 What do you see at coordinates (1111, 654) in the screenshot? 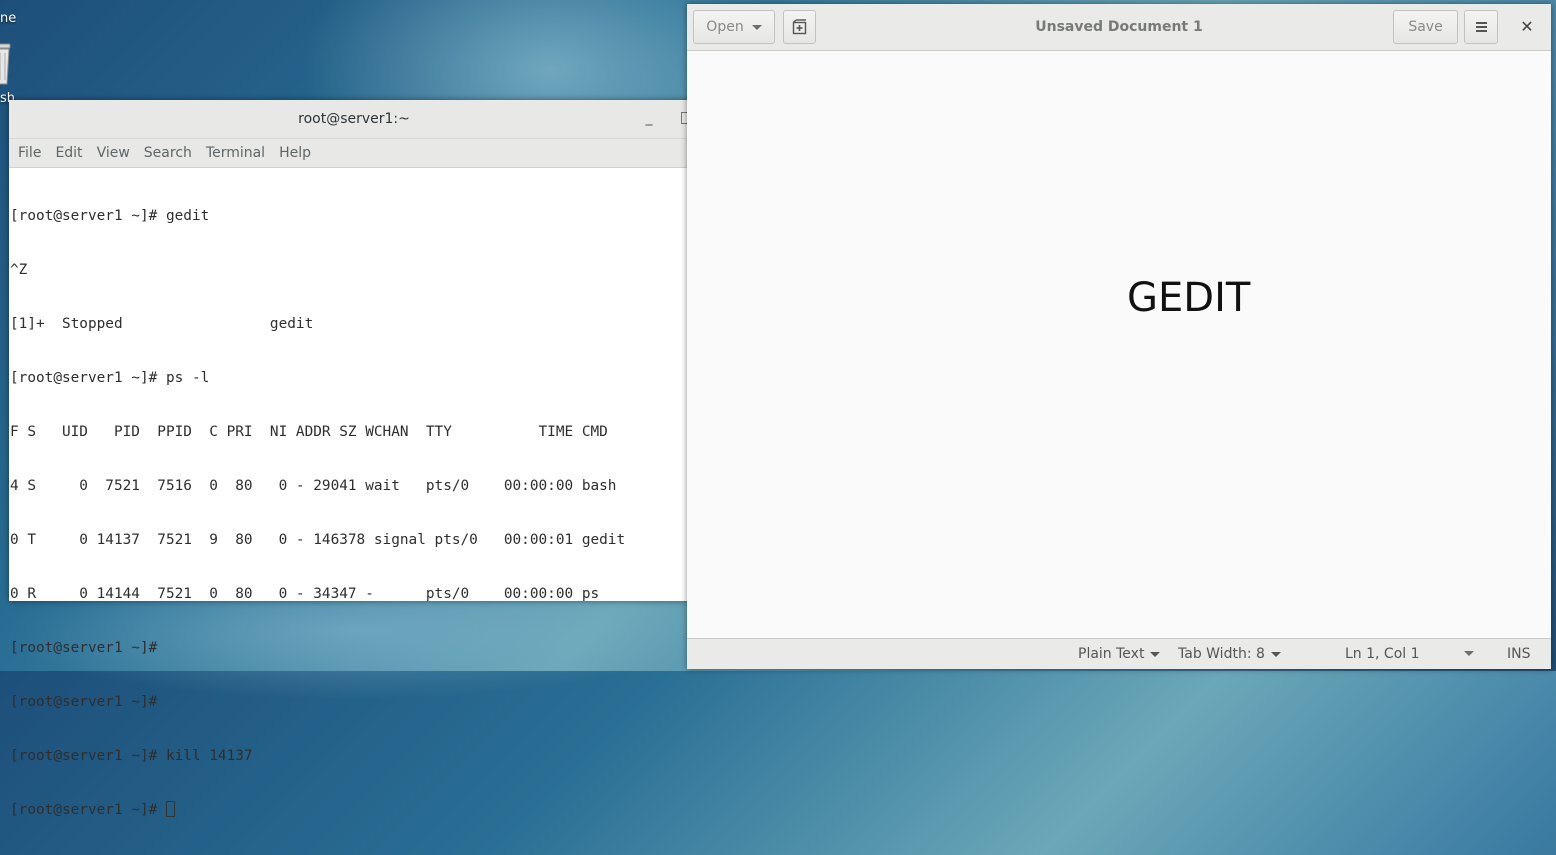
I see `language-label: Plain Text` at bounding box center [1111, 654].